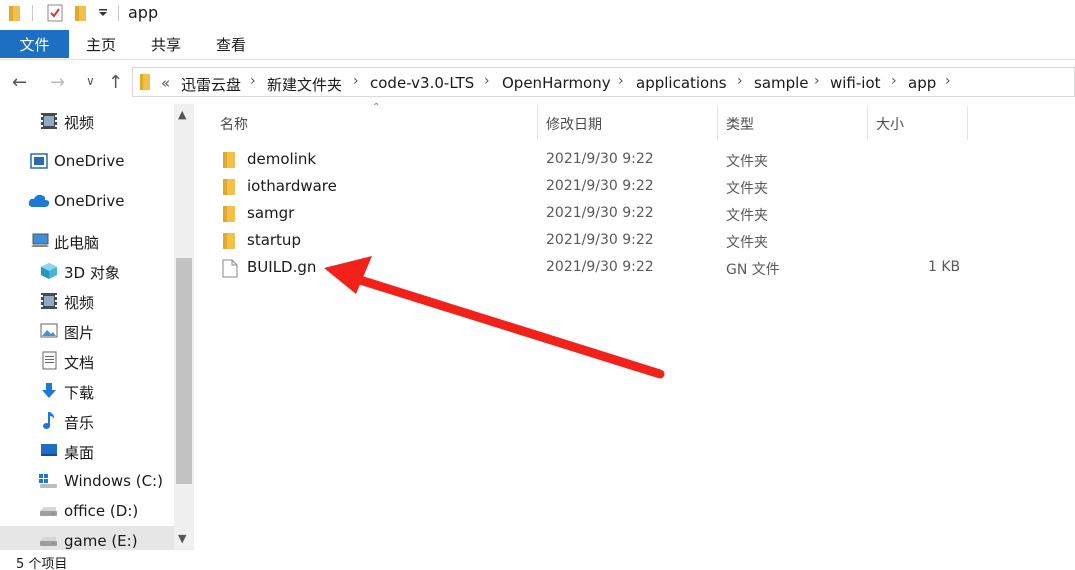 Image resolution: width=1075 pixels, height=570 pixels. I want to click on tab-file: 文件, so click(34, 44).